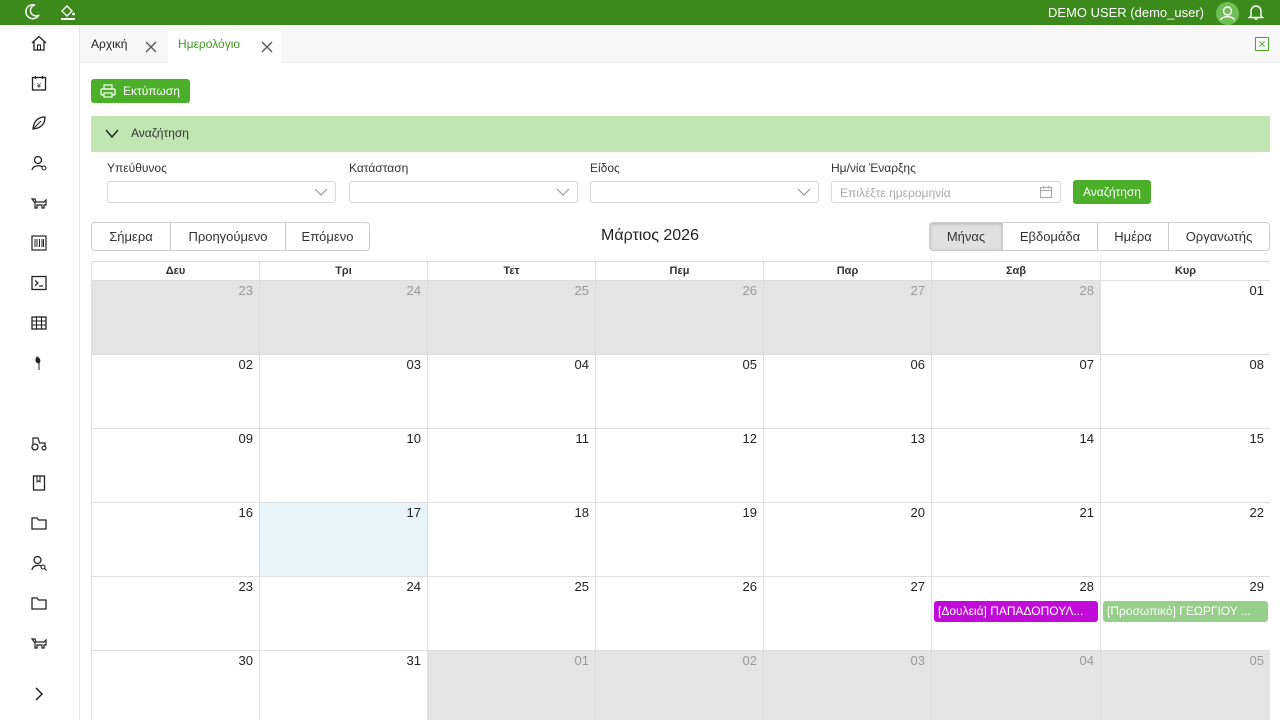 This screenshot has height=720, width=1280. What do you see at coordinates (1016, 392) in the screenshot?
I see `day-cell: 07` at bounding box center [1016, 392].